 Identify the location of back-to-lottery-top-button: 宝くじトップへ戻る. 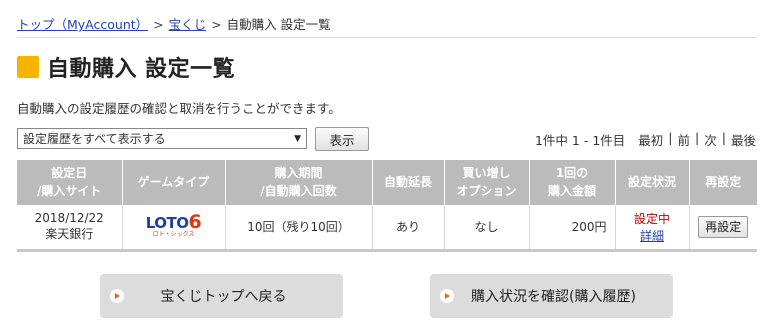
(221, 296).